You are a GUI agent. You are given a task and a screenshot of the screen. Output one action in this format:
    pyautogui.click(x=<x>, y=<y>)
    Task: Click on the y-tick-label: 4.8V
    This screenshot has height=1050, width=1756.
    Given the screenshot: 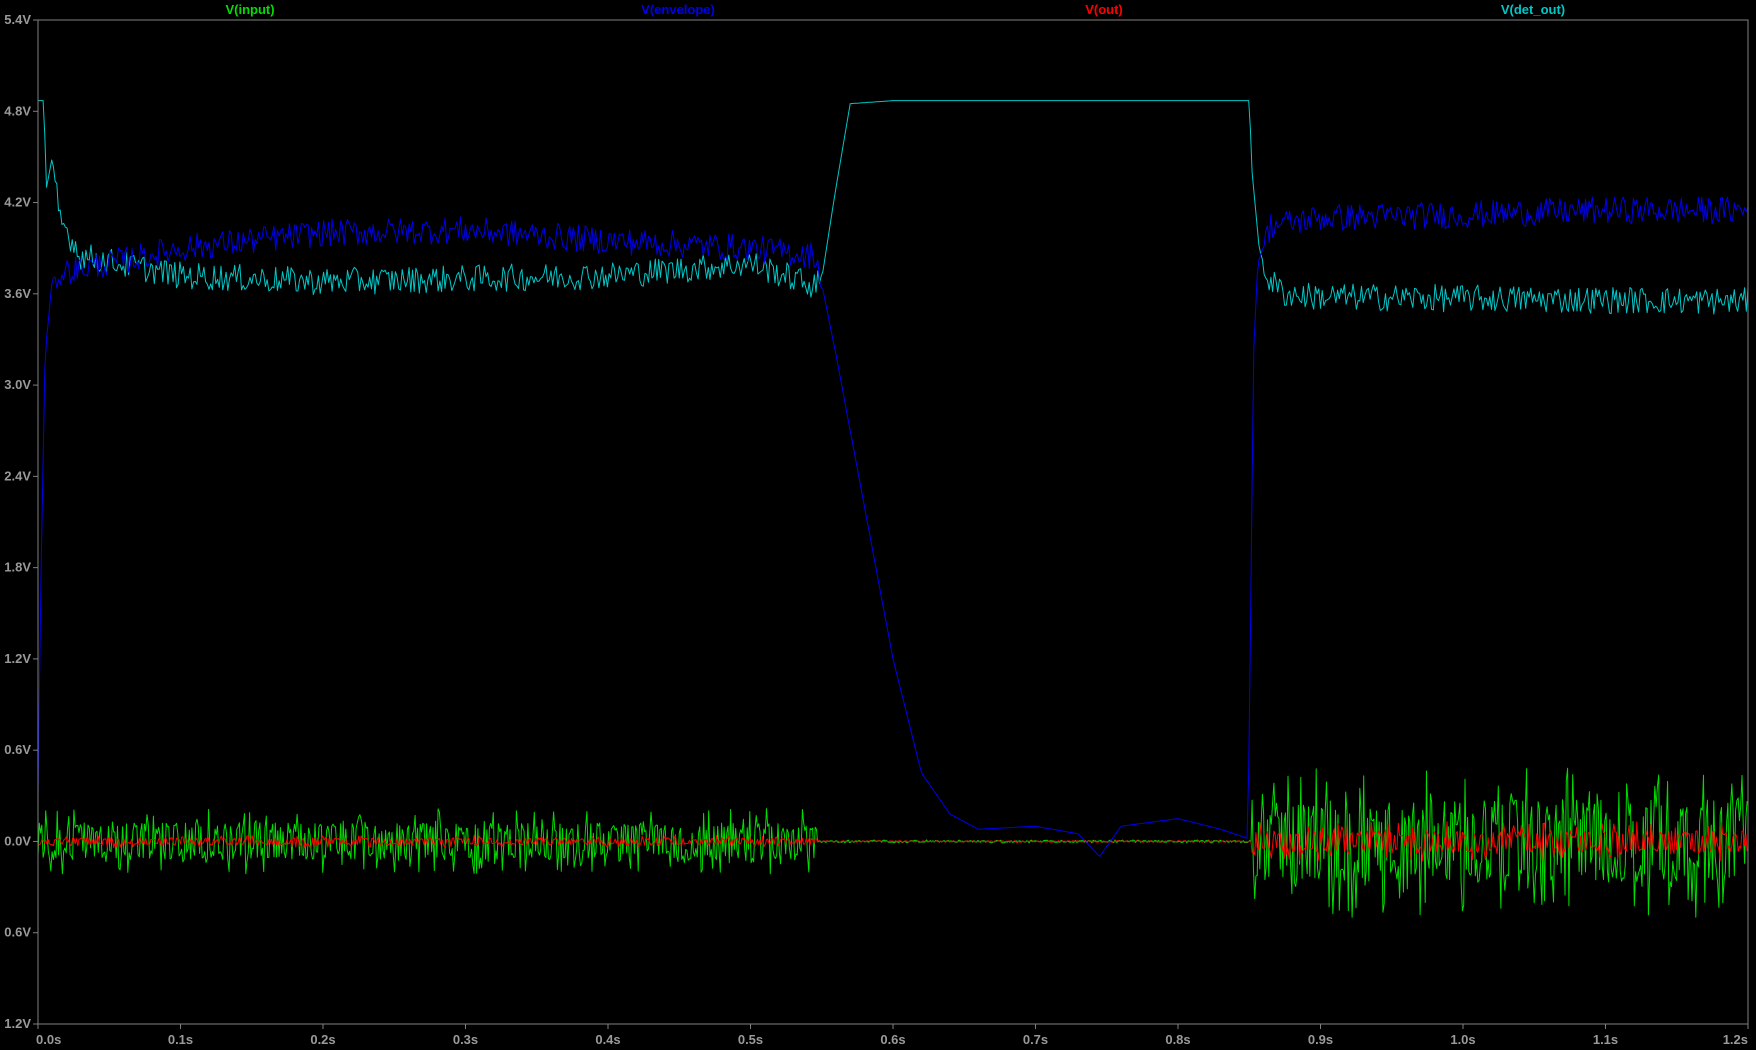 What is the action you would take?
    pyautogui.click(x=17, y=110)
    